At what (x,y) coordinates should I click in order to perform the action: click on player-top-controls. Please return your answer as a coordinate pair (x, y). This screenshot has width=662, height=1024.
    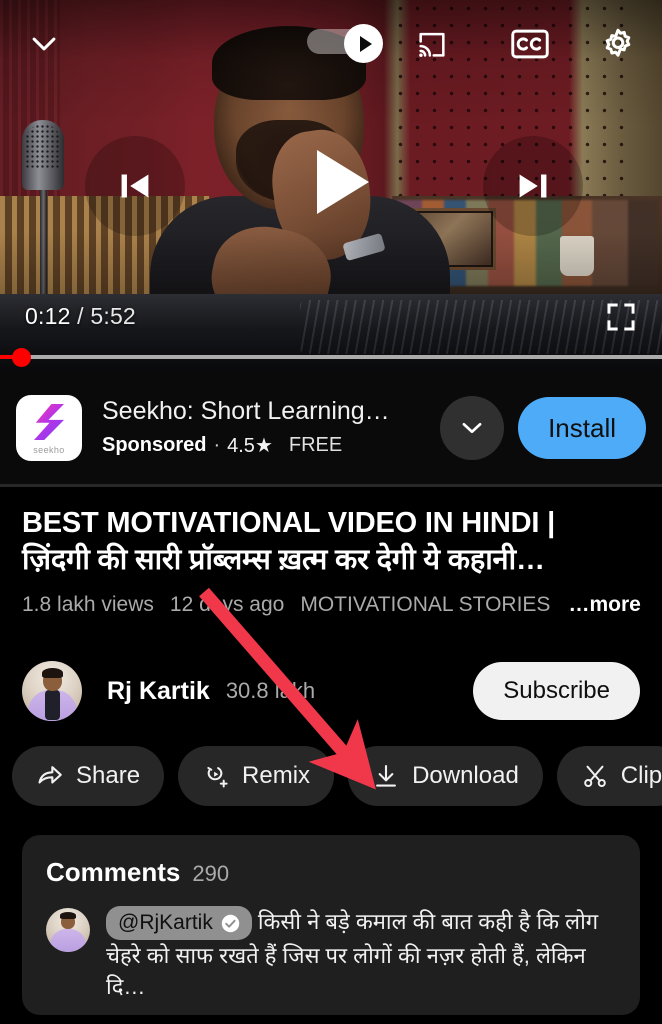
    Looking at the image, I should click on (331, 42).